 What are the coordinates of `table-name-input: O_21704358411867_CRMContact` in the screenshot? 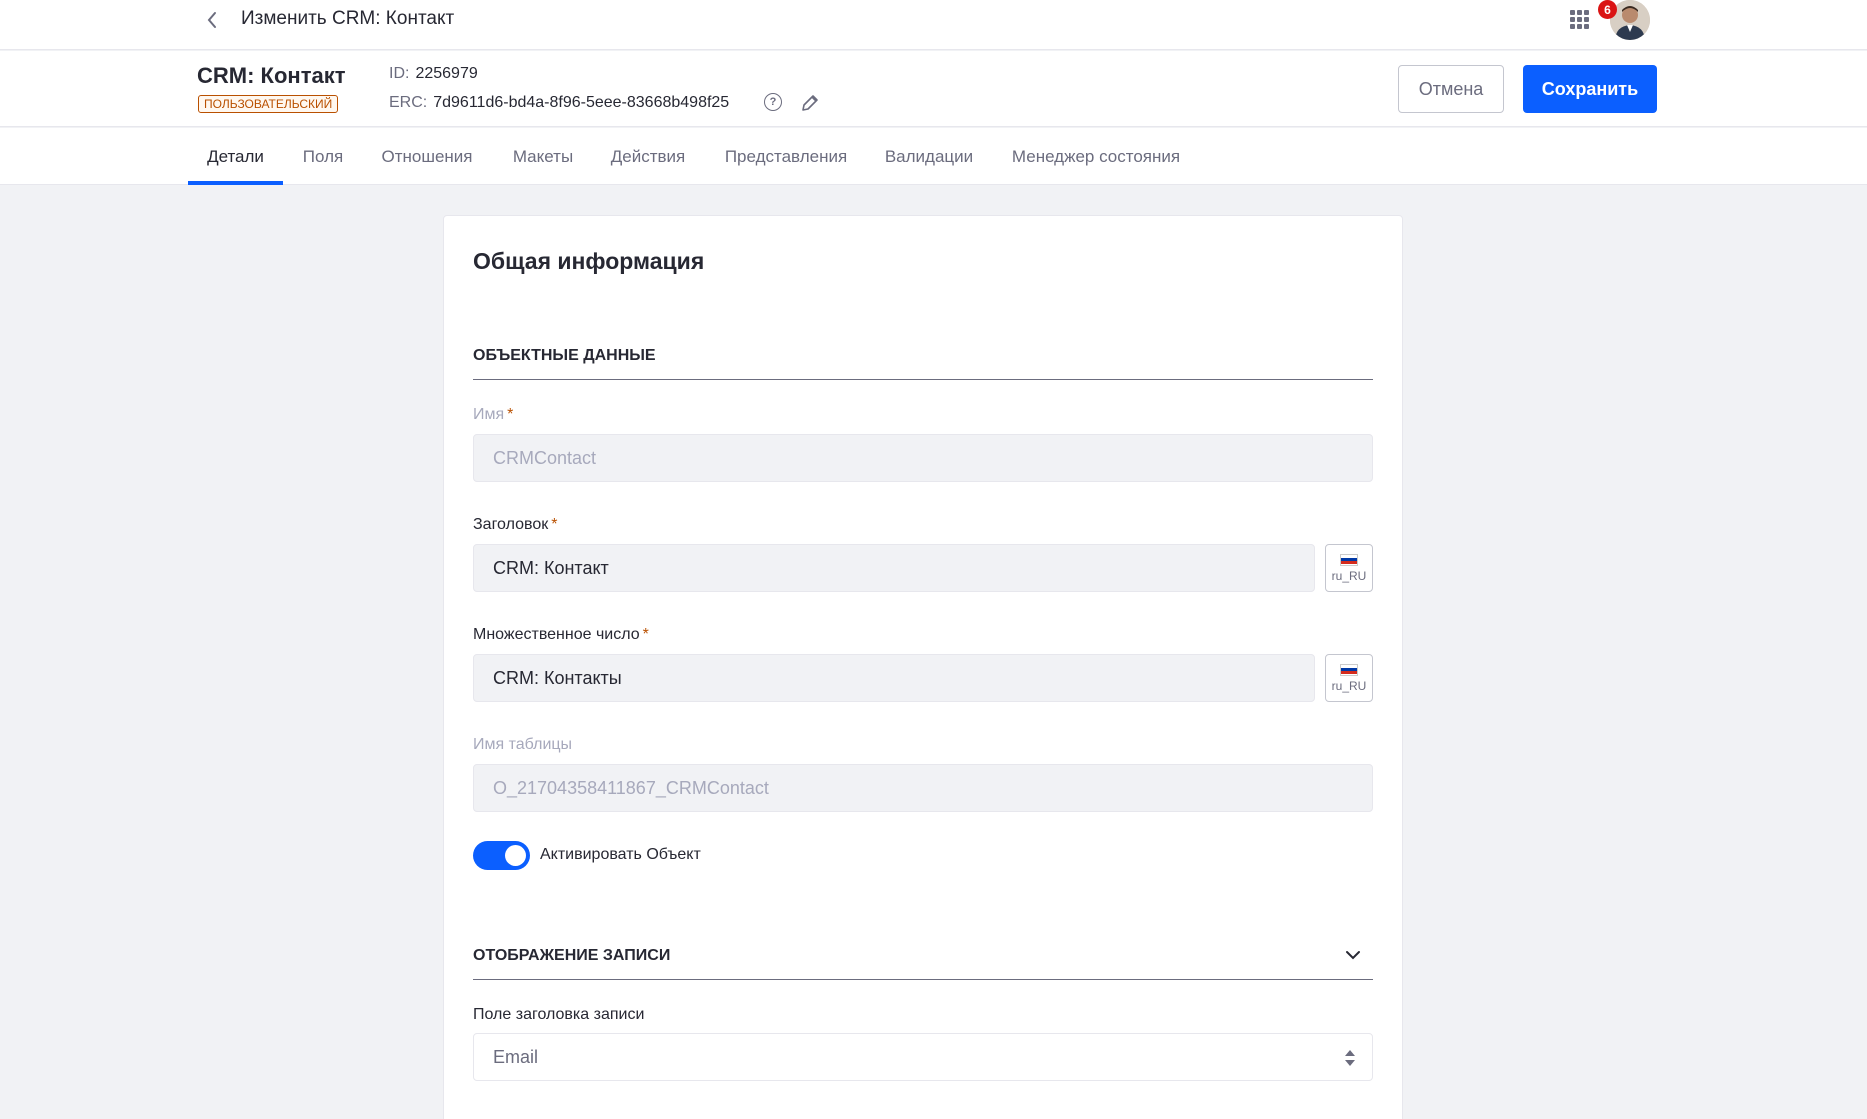 It's located at (923, 788).